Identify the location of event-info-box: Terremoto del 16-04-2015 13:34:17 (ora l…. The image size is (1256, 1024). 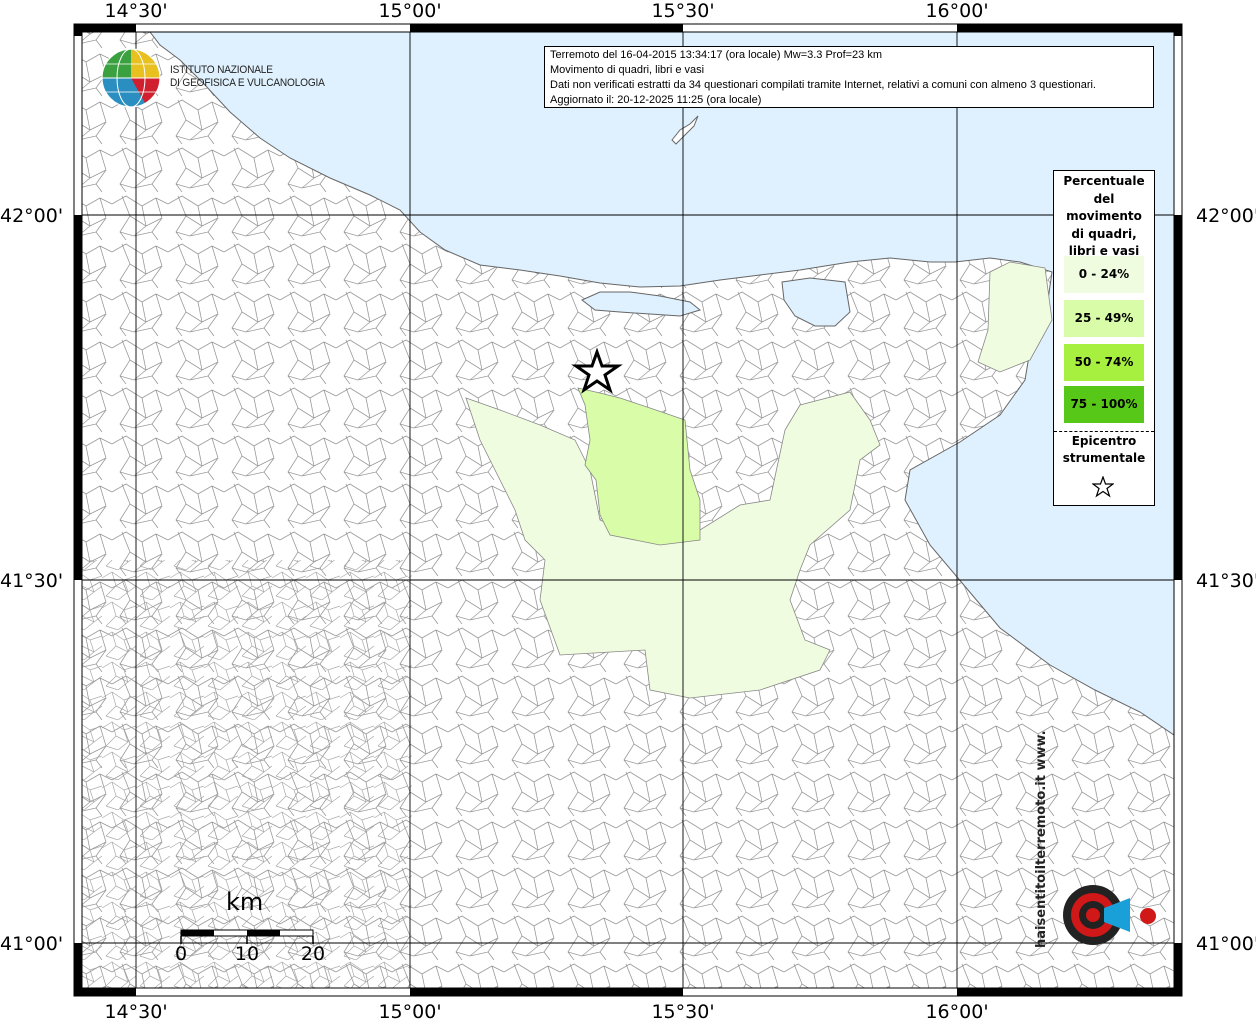
(849, 77).